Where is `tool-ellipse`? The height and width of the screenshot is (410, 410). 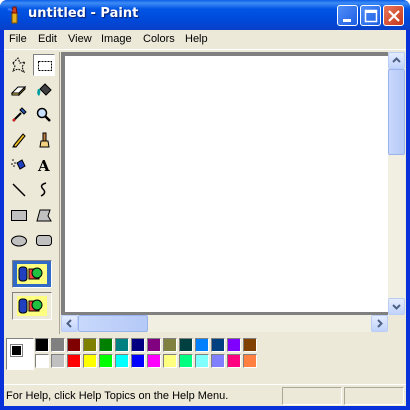 tool-ellipse is located at coordinates (19, 240).